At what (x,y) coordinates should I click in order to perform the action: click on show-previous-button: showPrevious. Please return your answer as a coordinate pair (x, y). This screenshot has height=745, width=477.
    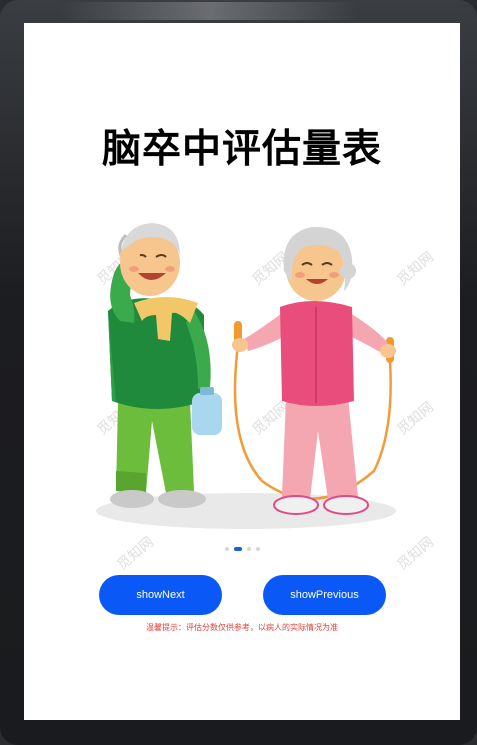
    Looking at the image, I should click on (324, 595).